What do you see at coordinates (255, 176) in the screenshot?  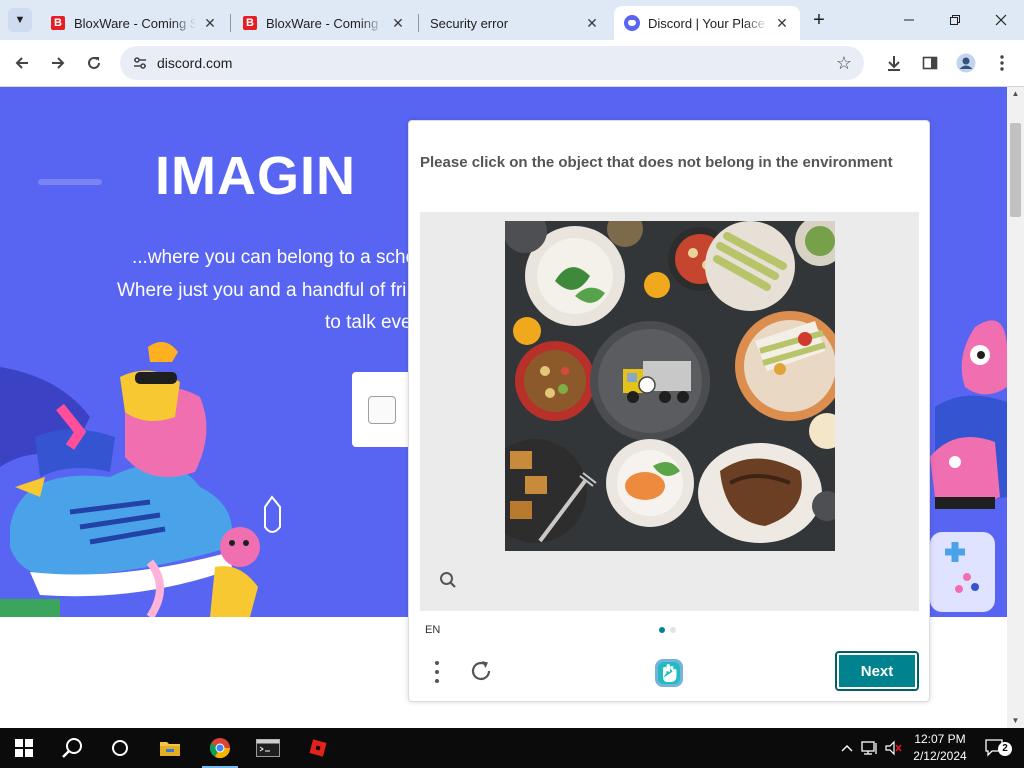 I see `hero-heading: IMAGIN` at bounding box center [255, 176].